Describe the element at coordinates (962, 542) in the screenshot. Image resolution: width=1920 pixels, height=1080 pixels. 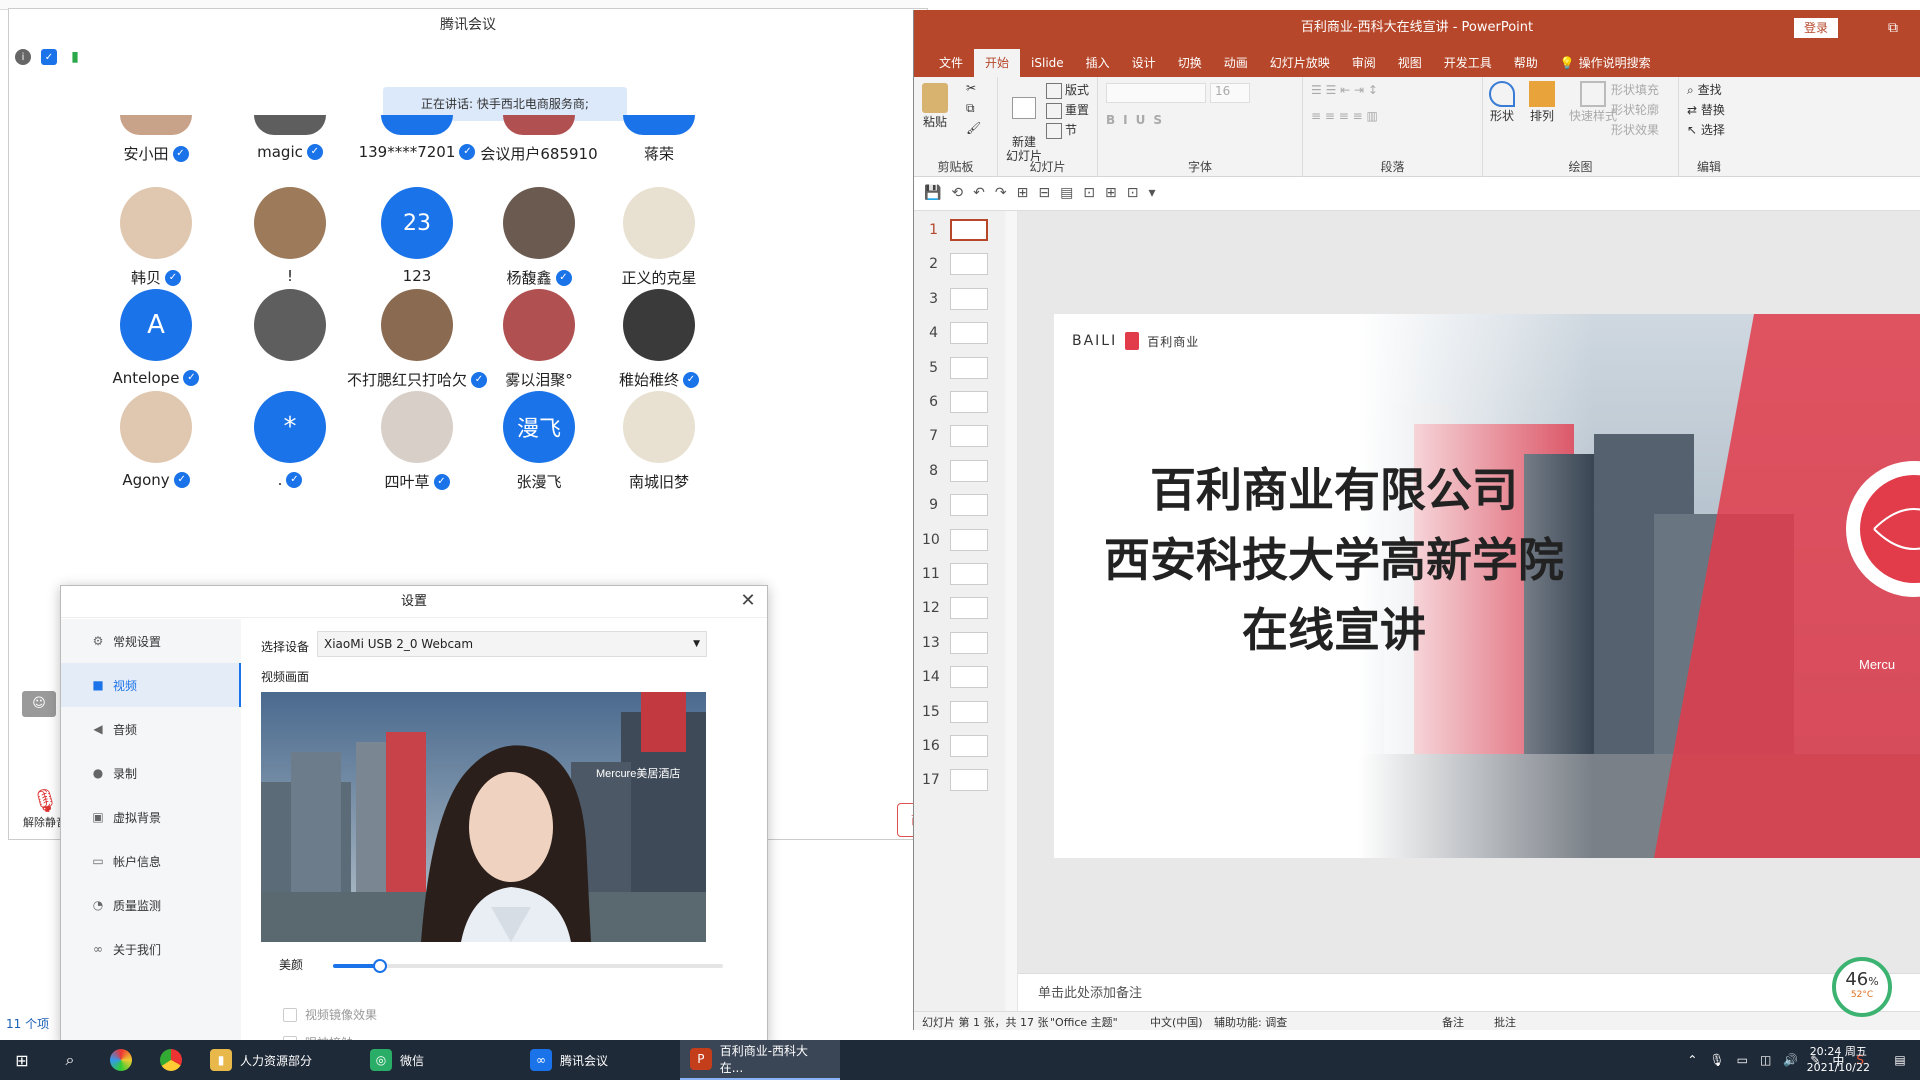
I see `slide-thumbnail: 10` at that location.